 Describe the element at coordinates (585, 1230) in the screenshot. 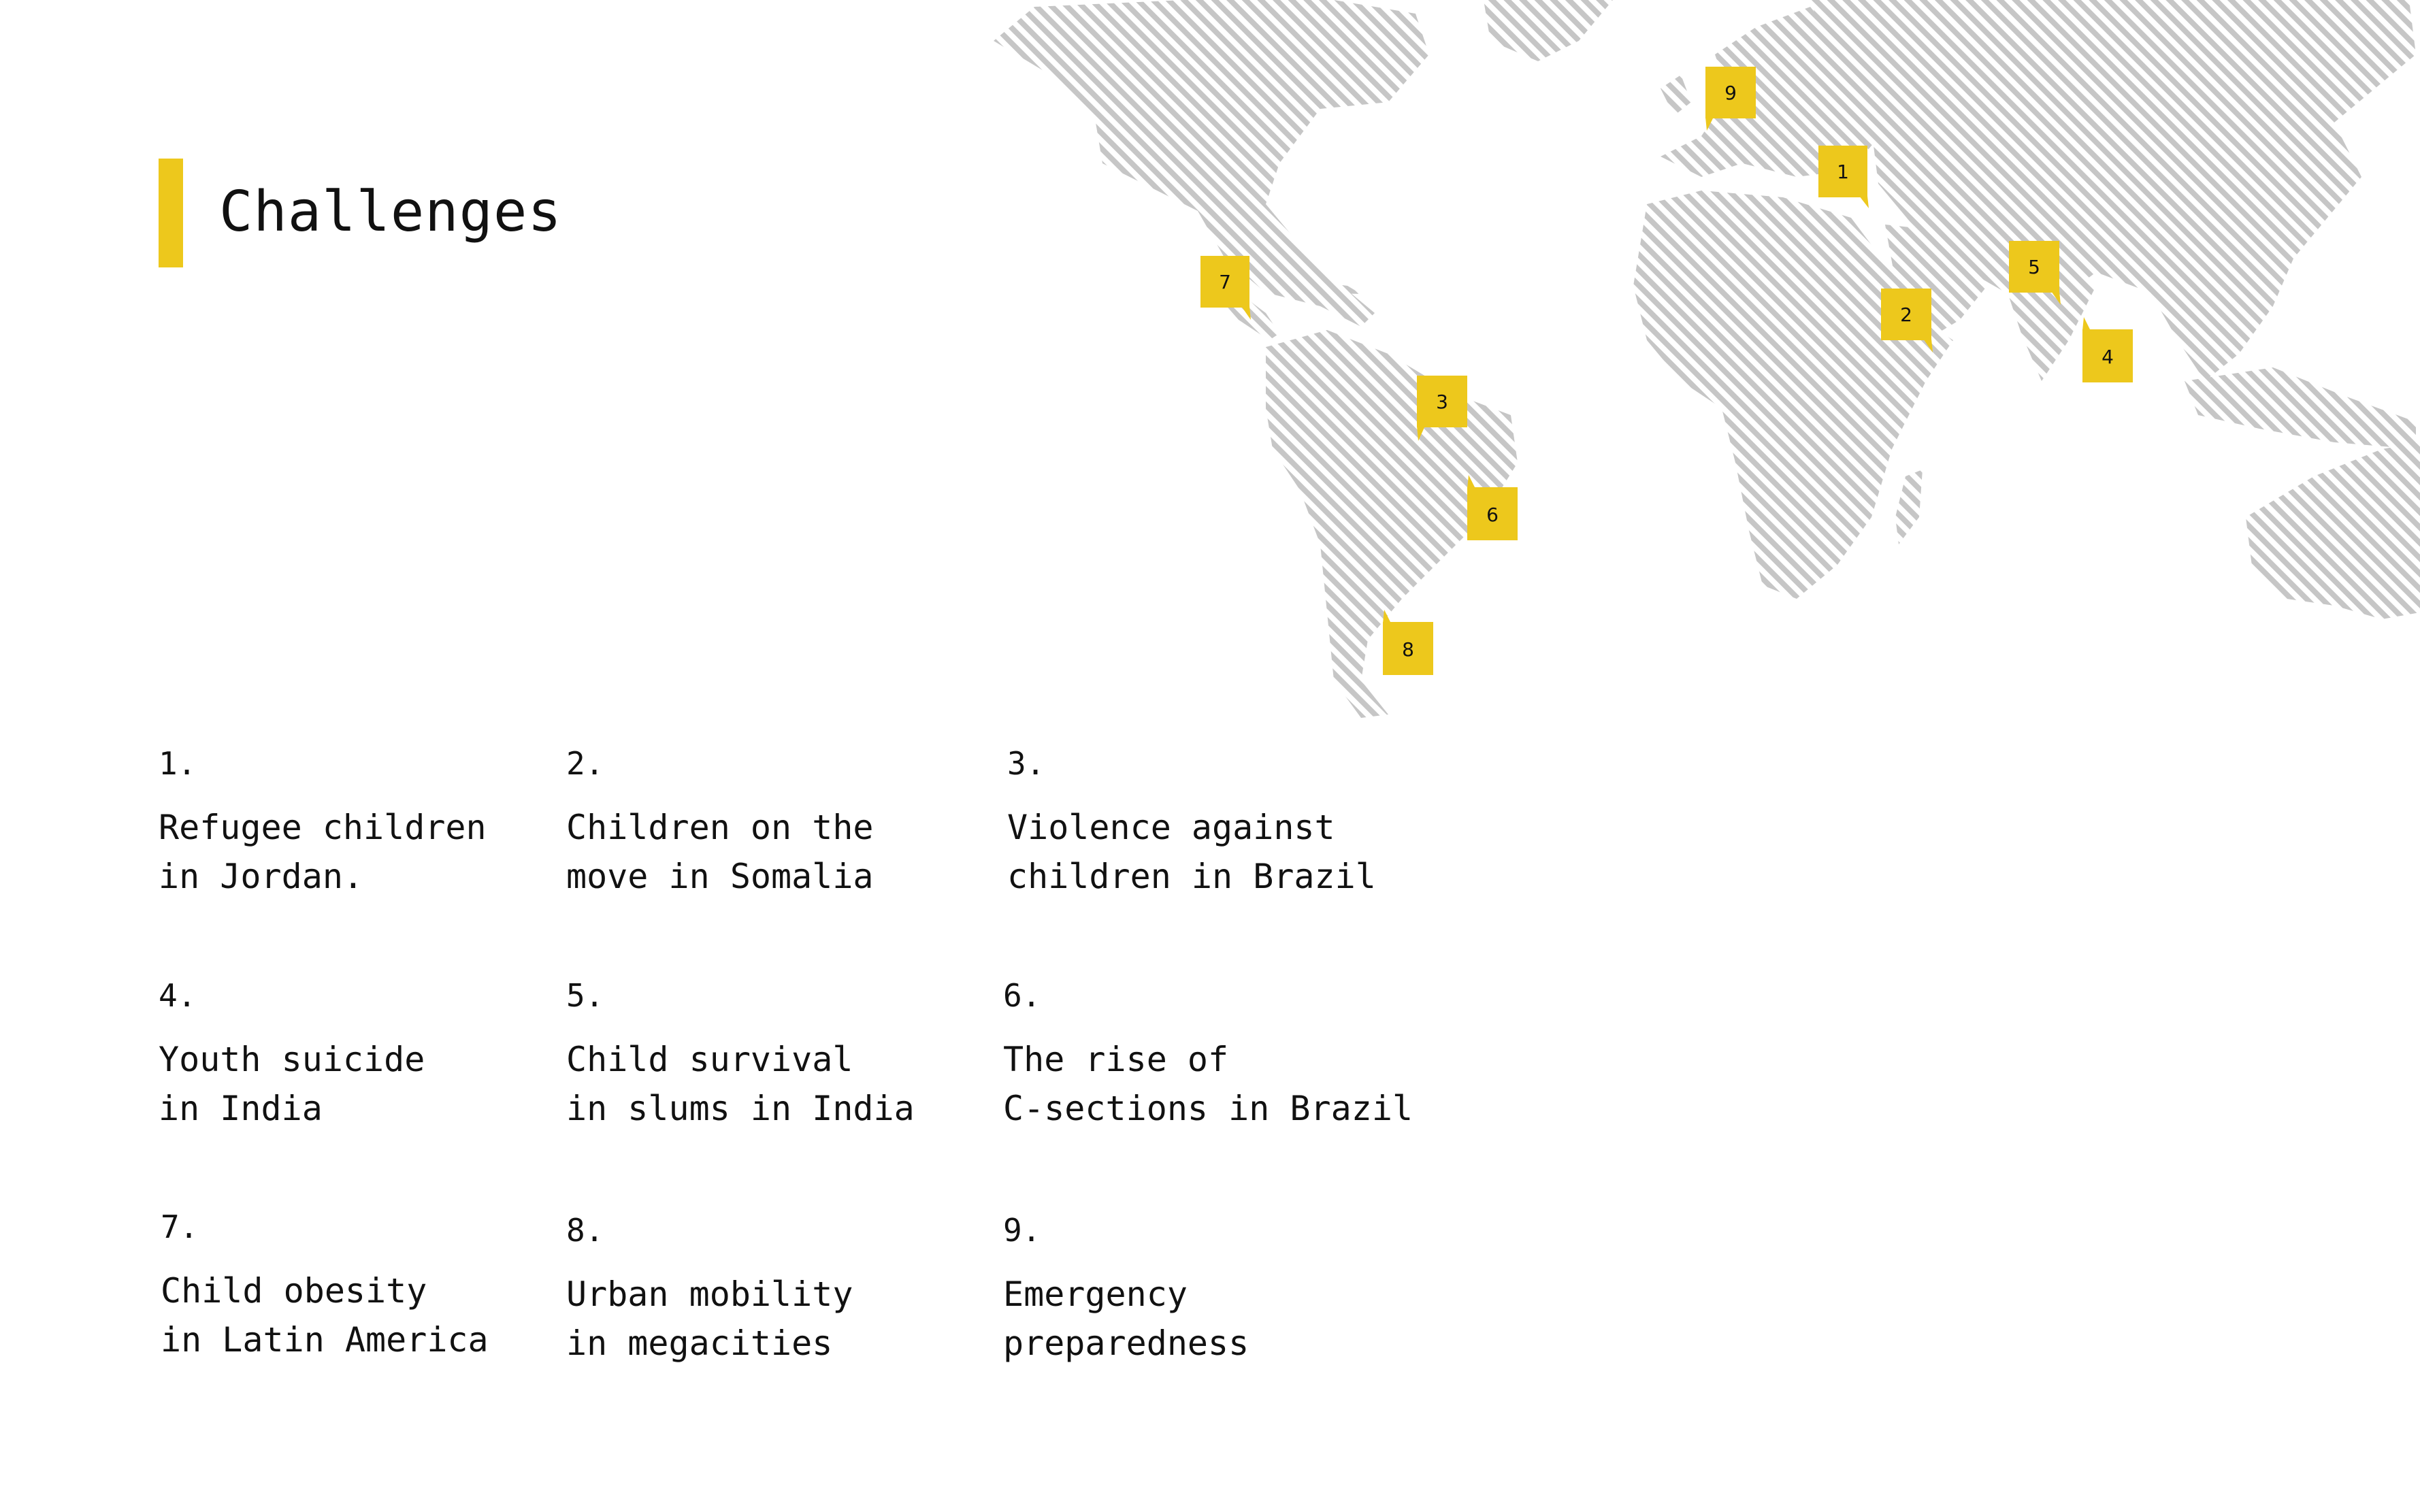

I see `challenge-number: 8.` at that location.